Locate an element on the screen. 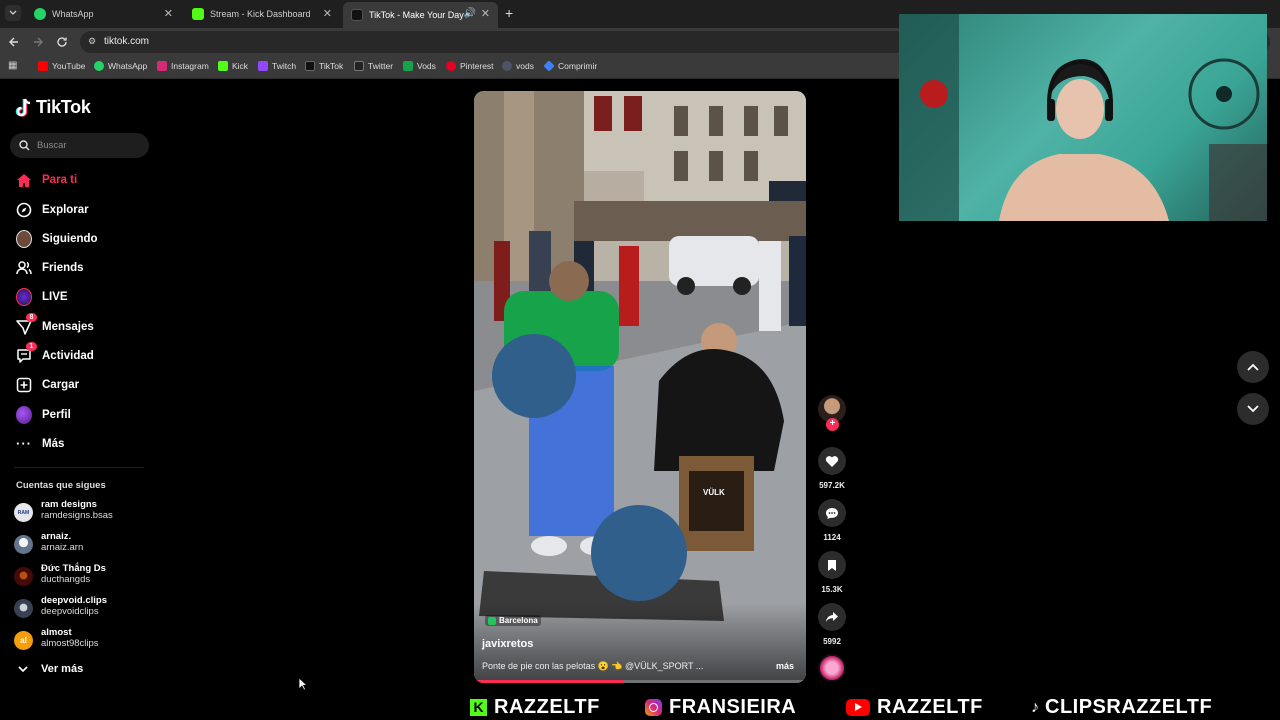 Image resolution: width=1280 pixels, height=720 pixels. account-handle: ducthangds is located at coordinates (66, 579).